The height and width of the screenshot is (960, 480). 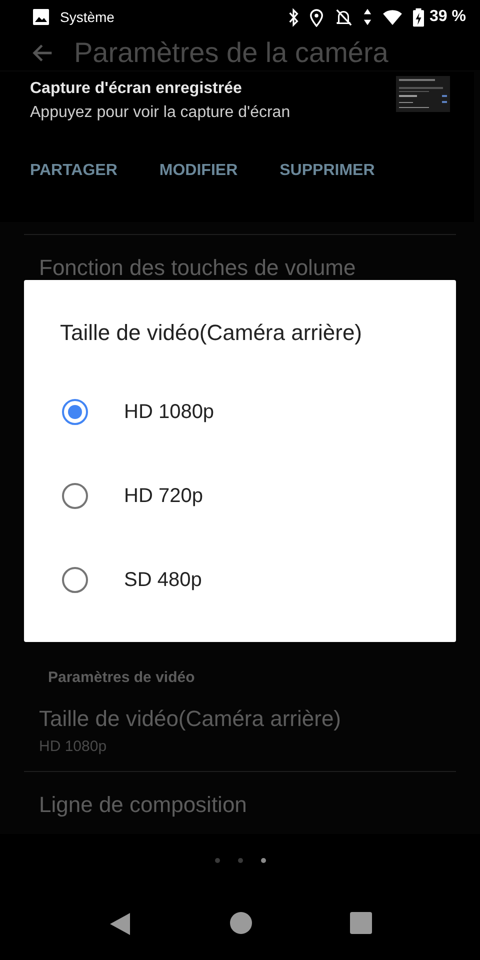 What do you see at coordinates (136, 89) in the screenshot?
I see `notification-title: Capture d'écran enregistrée` at bounding box center [136, 89].